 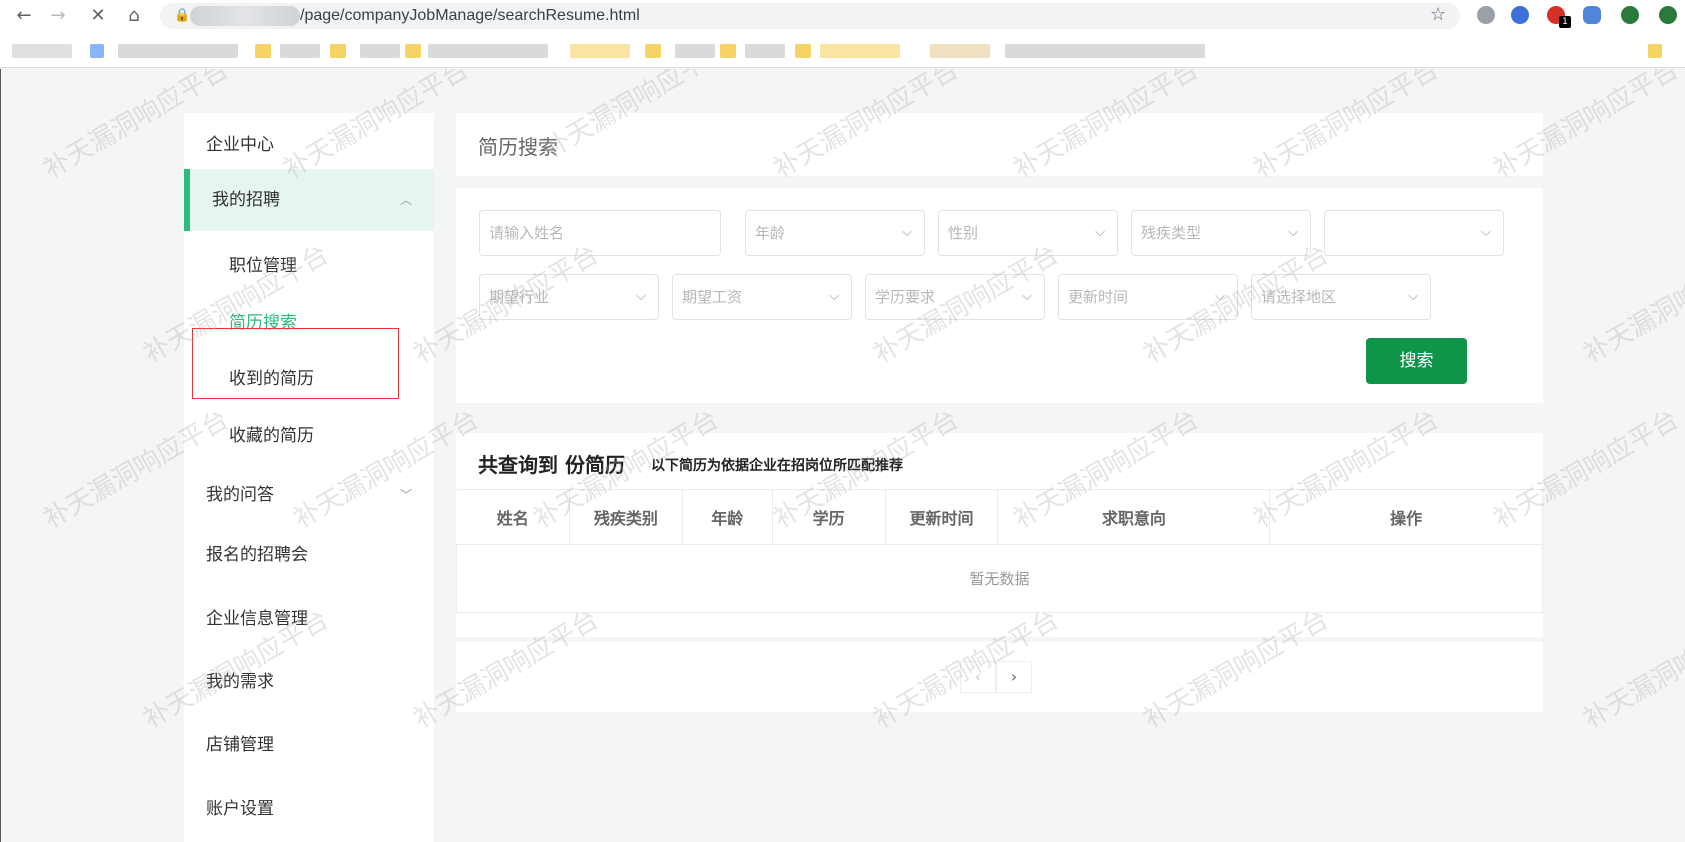 I want to click on name-input-field, so click(x=600, y=233).